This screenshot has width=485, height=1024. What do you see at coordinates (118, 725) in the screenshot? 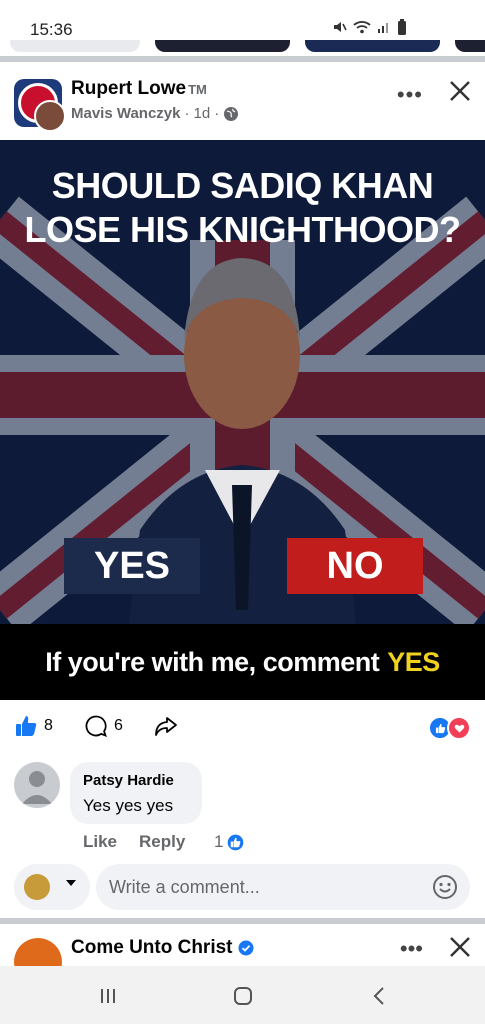
I see `comment-count: 6` at bounding box center [118, 725].